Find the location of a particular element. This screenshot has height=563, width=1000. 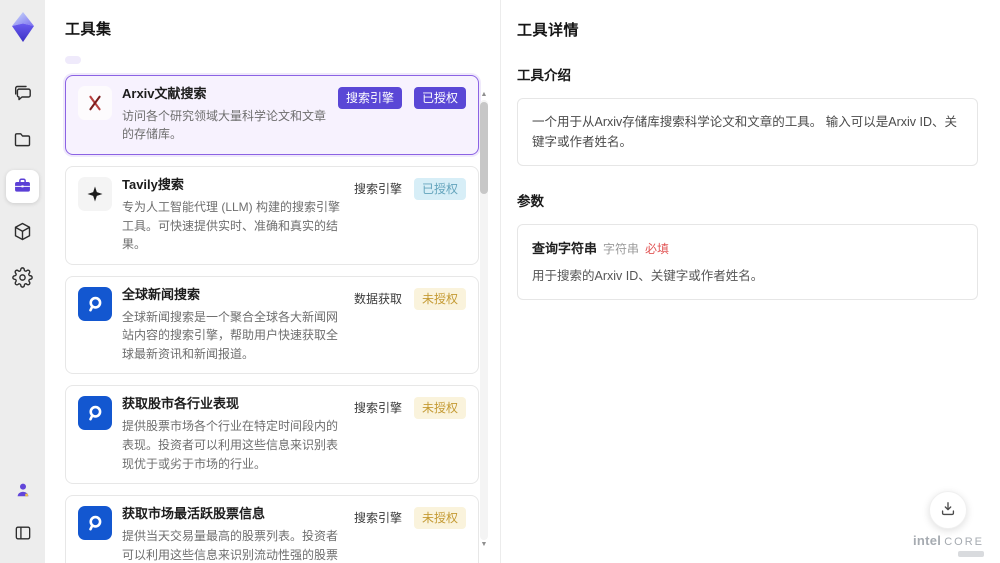

app-logo-icon is located at coordinates (23, 27).